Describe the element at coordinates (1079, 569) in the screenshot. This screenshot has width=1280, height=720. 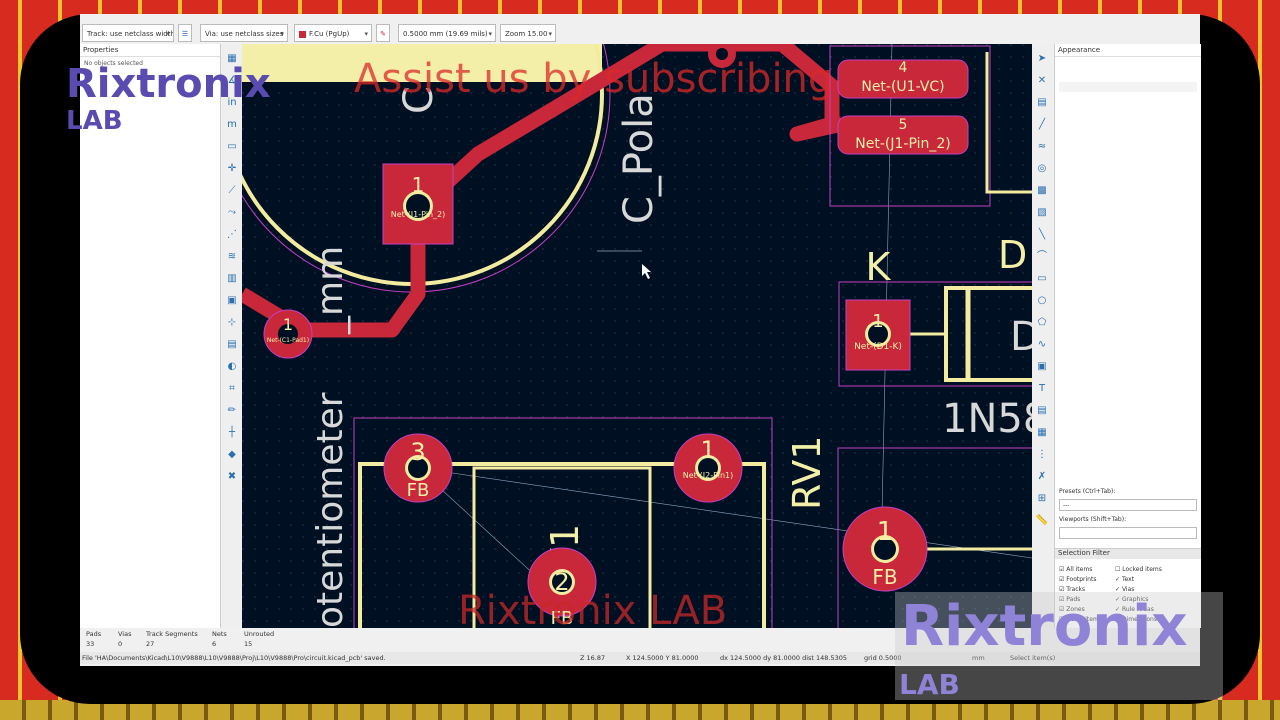
I see `filter-label: All items` at that location.